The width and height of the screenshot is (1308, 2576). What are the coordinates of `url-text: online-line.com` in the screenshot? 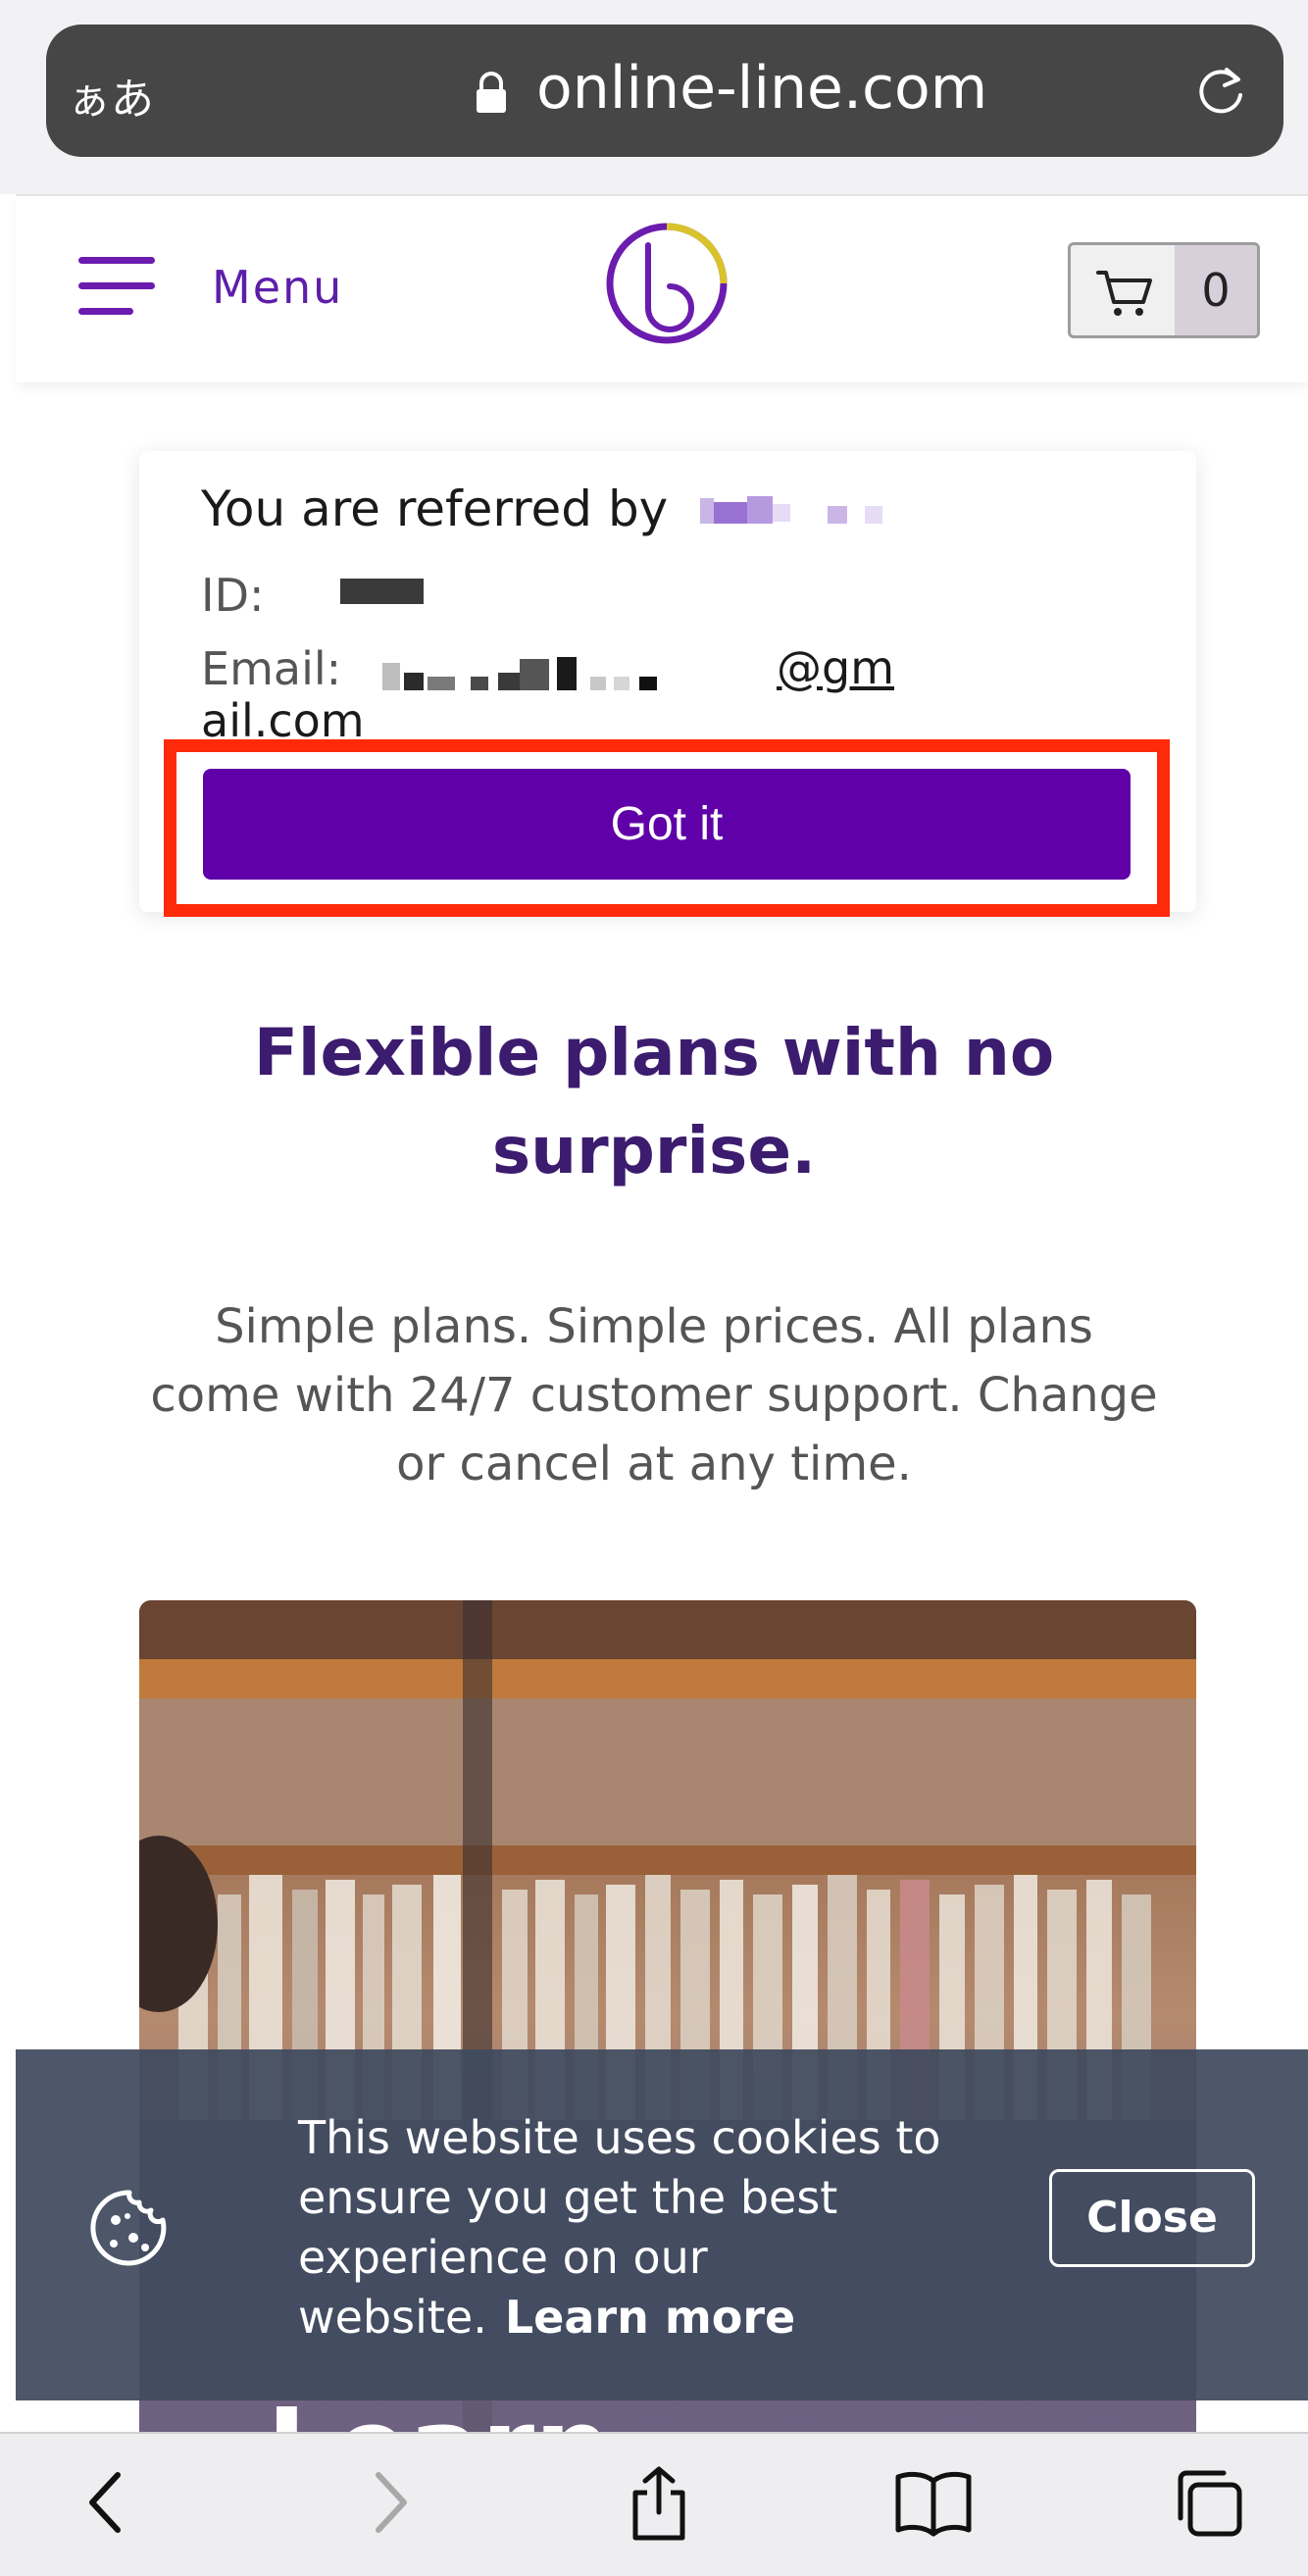 It's located at (762, 89).